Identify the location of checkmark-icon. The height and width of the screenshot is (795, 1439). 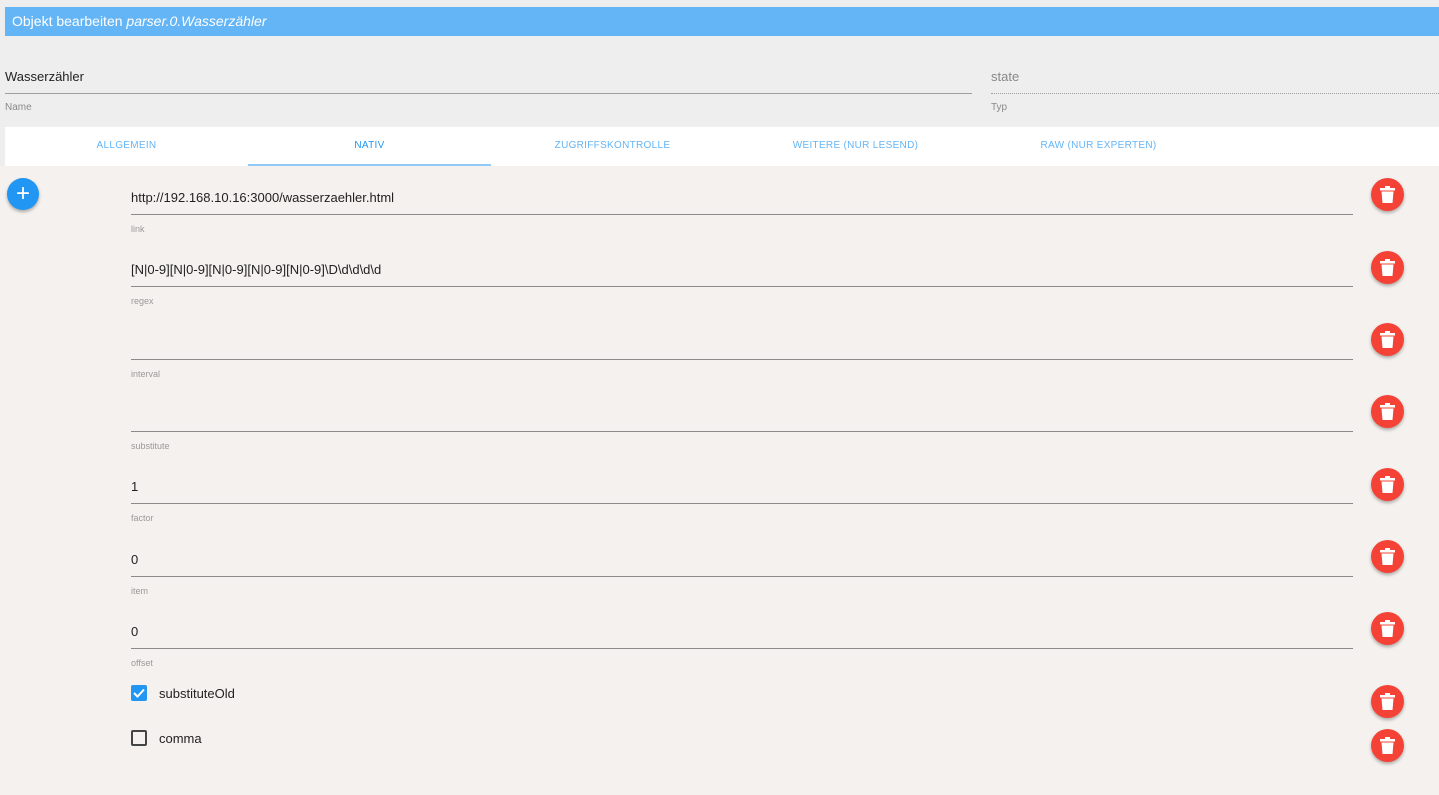
(139, 693).